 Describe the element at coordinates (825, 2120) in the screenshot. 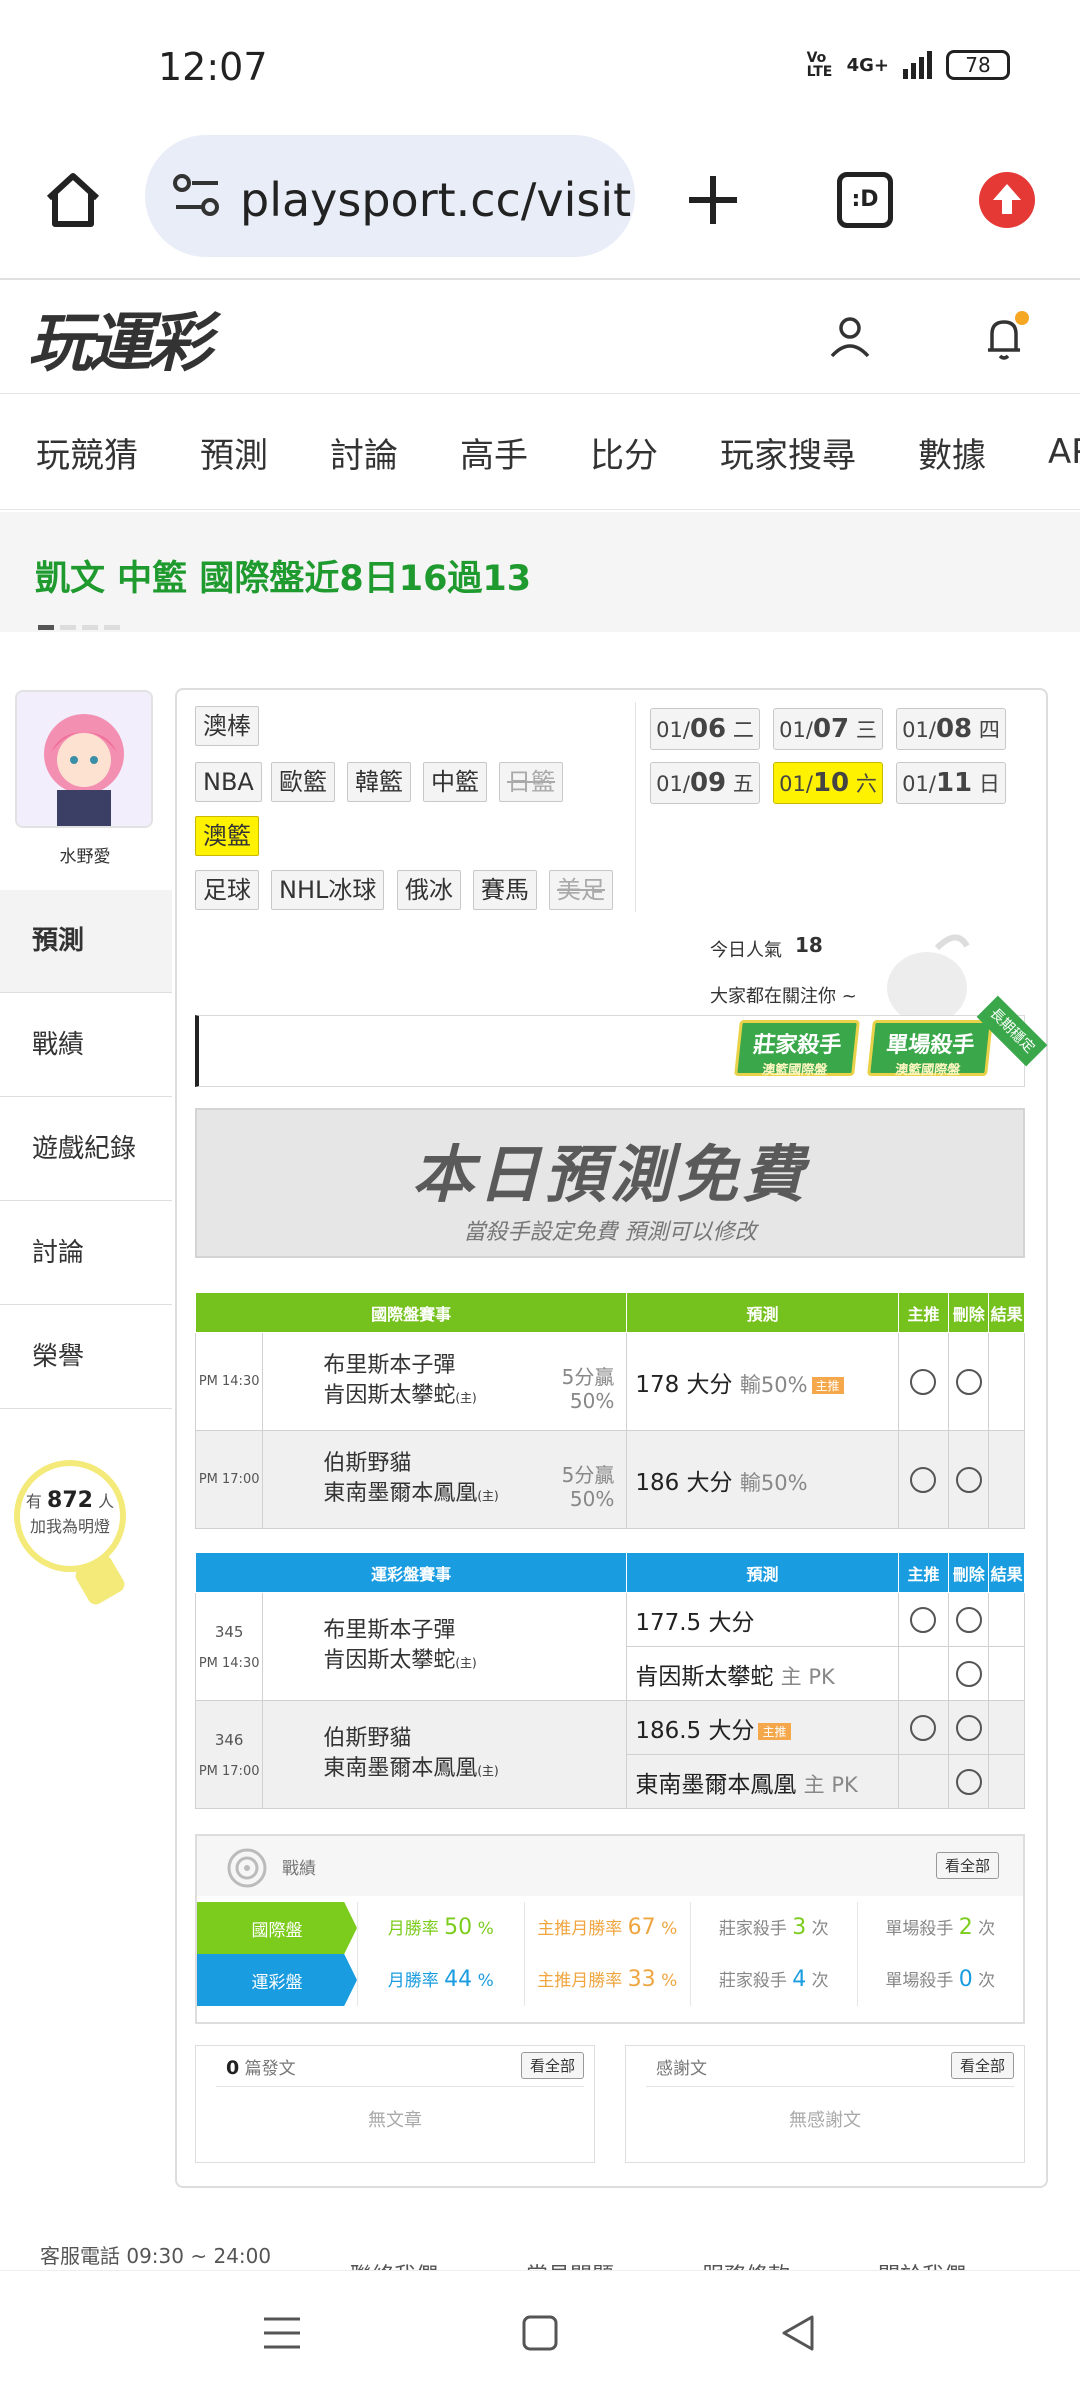

I see `thanks-empty: 無感謝文` at that location.